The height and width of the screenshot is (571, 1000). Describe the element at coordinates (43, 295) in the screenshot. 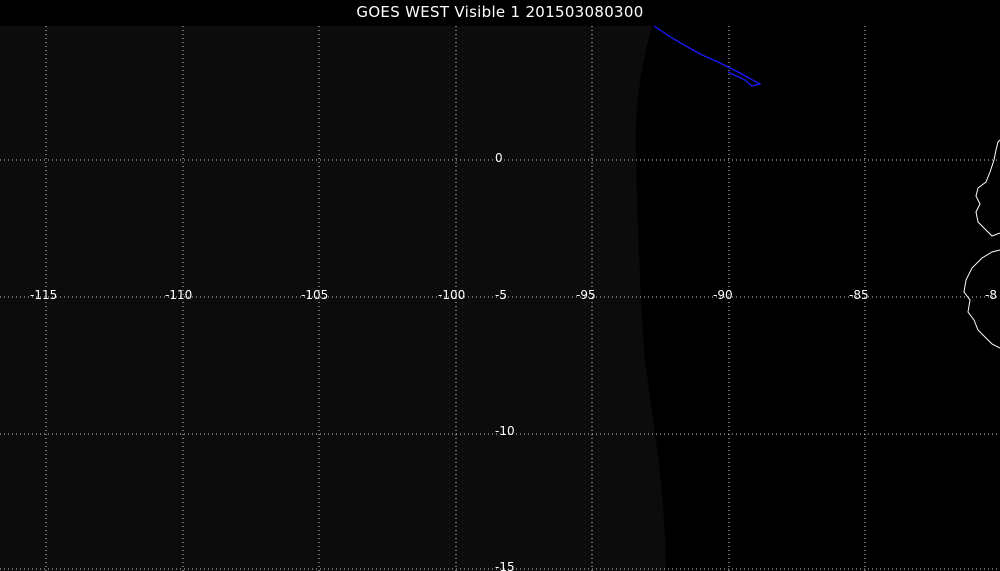

I see `longitude-label: -115` at that location.